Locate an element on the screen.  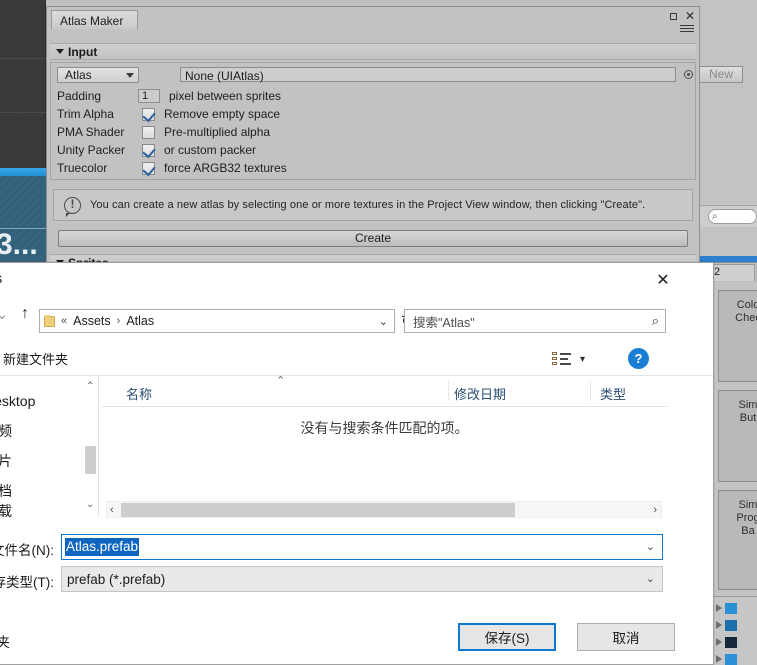
places-sidebar: Desktop 视频 图片 文档 下载 is located at coordinates (48, 447).